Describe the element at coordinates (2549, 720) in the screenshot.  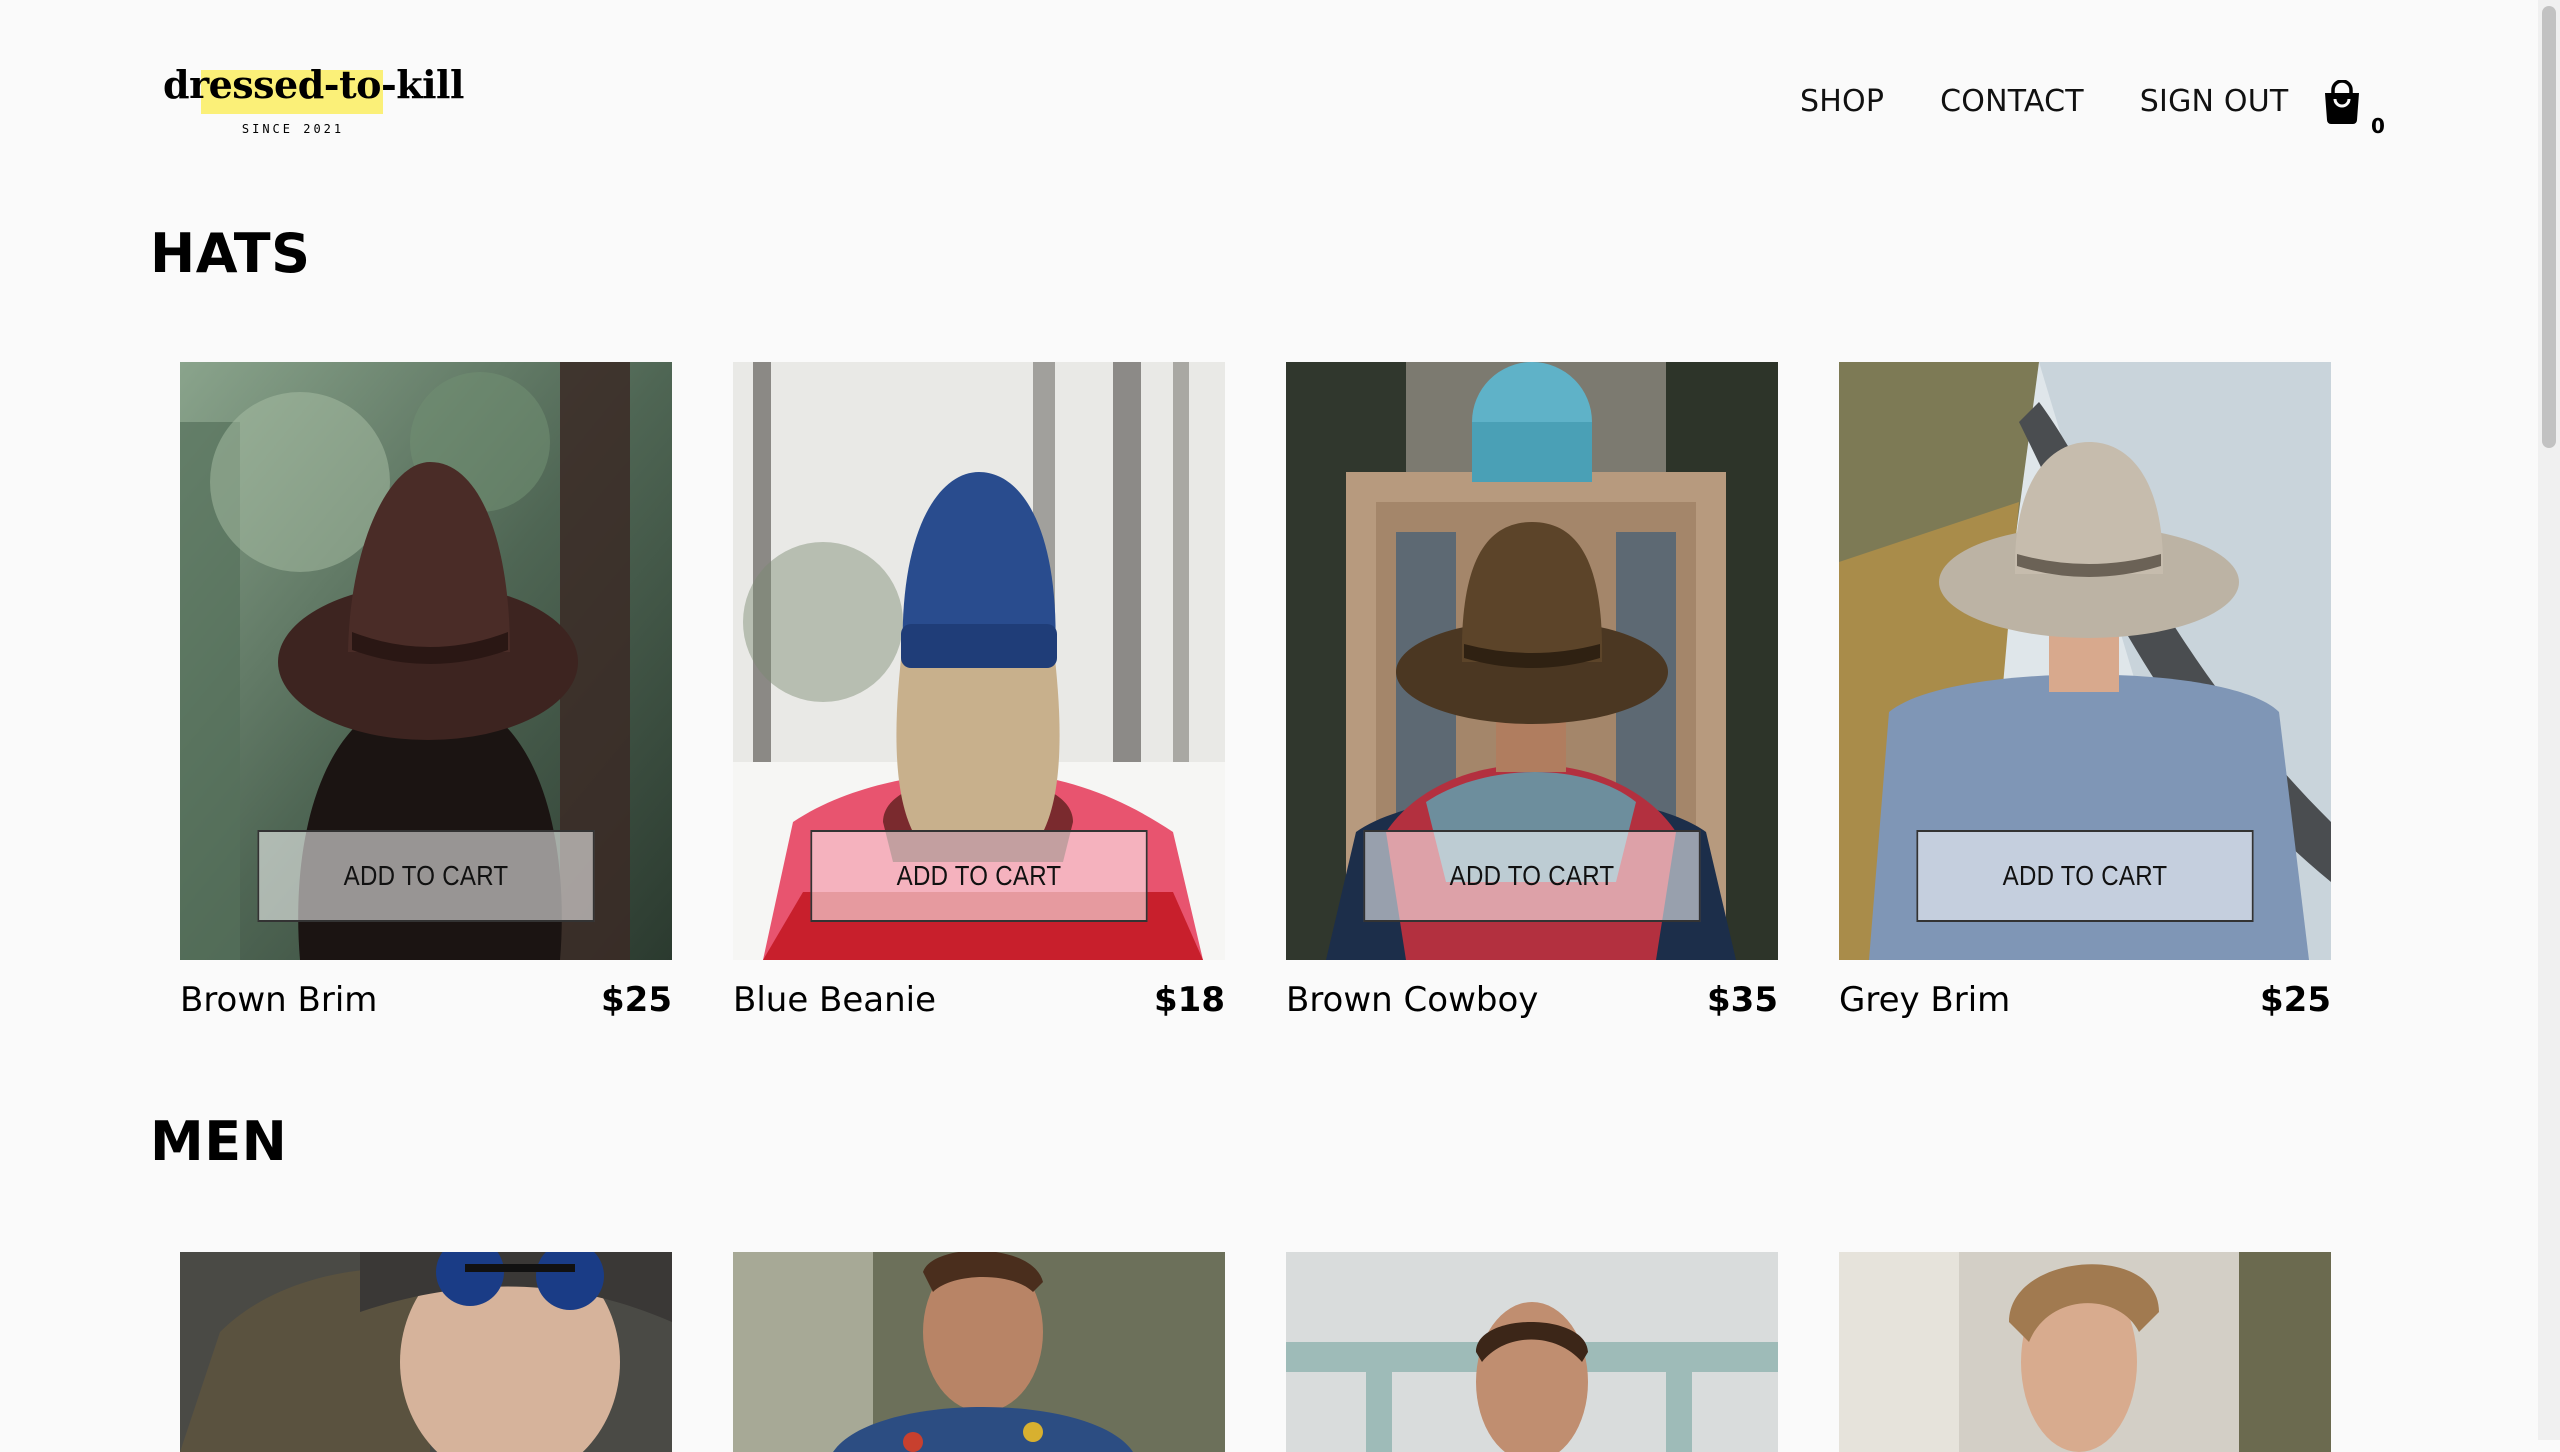
I see `page-scrollbar` at that location.